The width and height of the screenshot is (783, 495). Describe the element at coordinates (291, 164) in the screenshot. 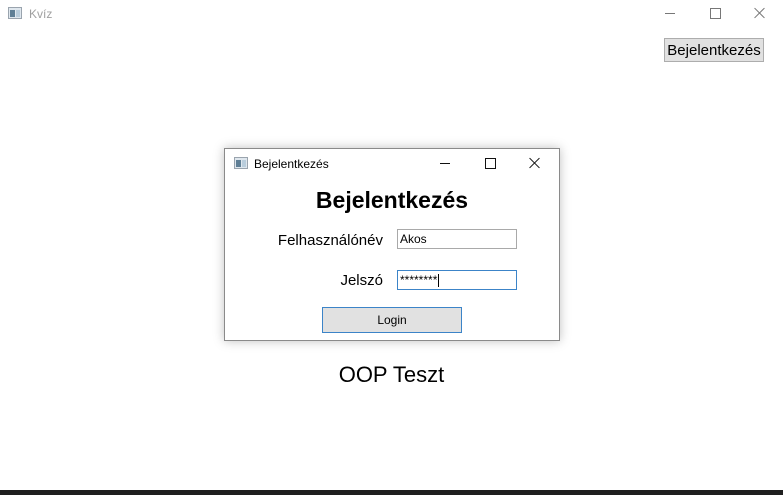

I see `dialog-title: Bejelentkezés` at that location.